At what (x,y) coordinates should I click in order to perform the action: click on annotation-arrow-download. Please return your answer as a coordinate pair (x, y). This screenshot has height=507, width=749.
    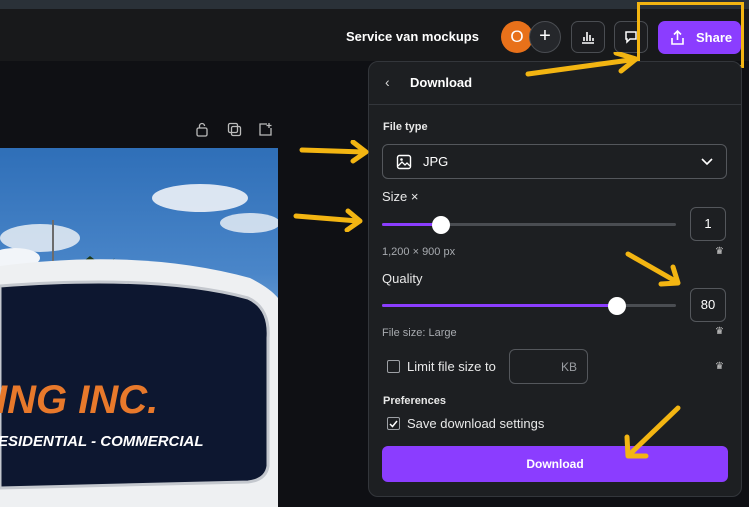
    Looking at the image, I should click on (652, 432).